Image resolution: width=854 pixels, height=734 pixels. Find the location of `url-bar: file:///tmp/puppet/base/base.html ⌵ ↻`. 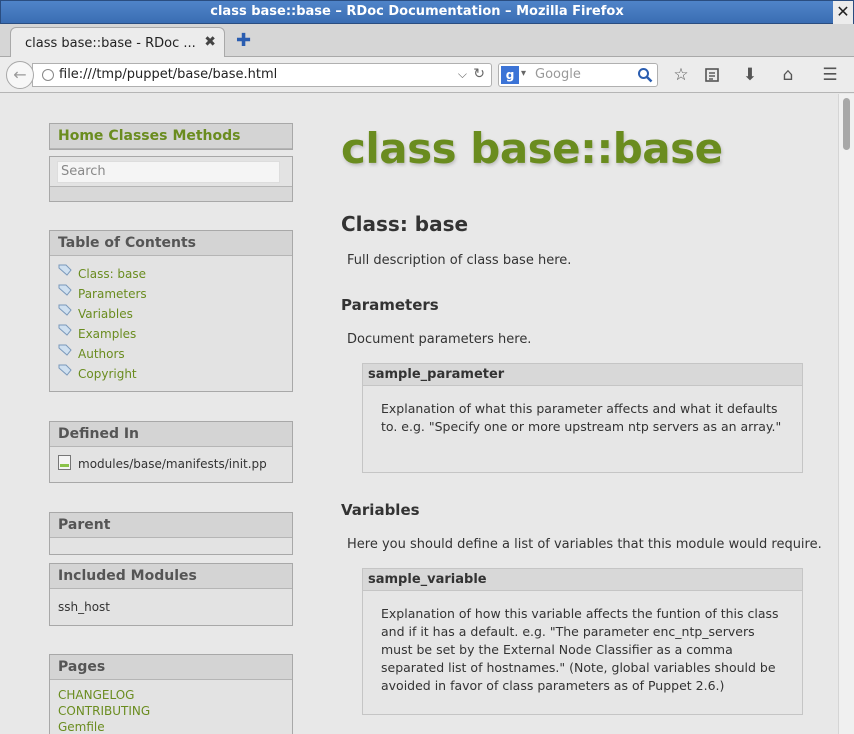

url-bar: file:///tmp/puppet/base/base.html ⌵ ↻ is located at coordinates (262, 75).